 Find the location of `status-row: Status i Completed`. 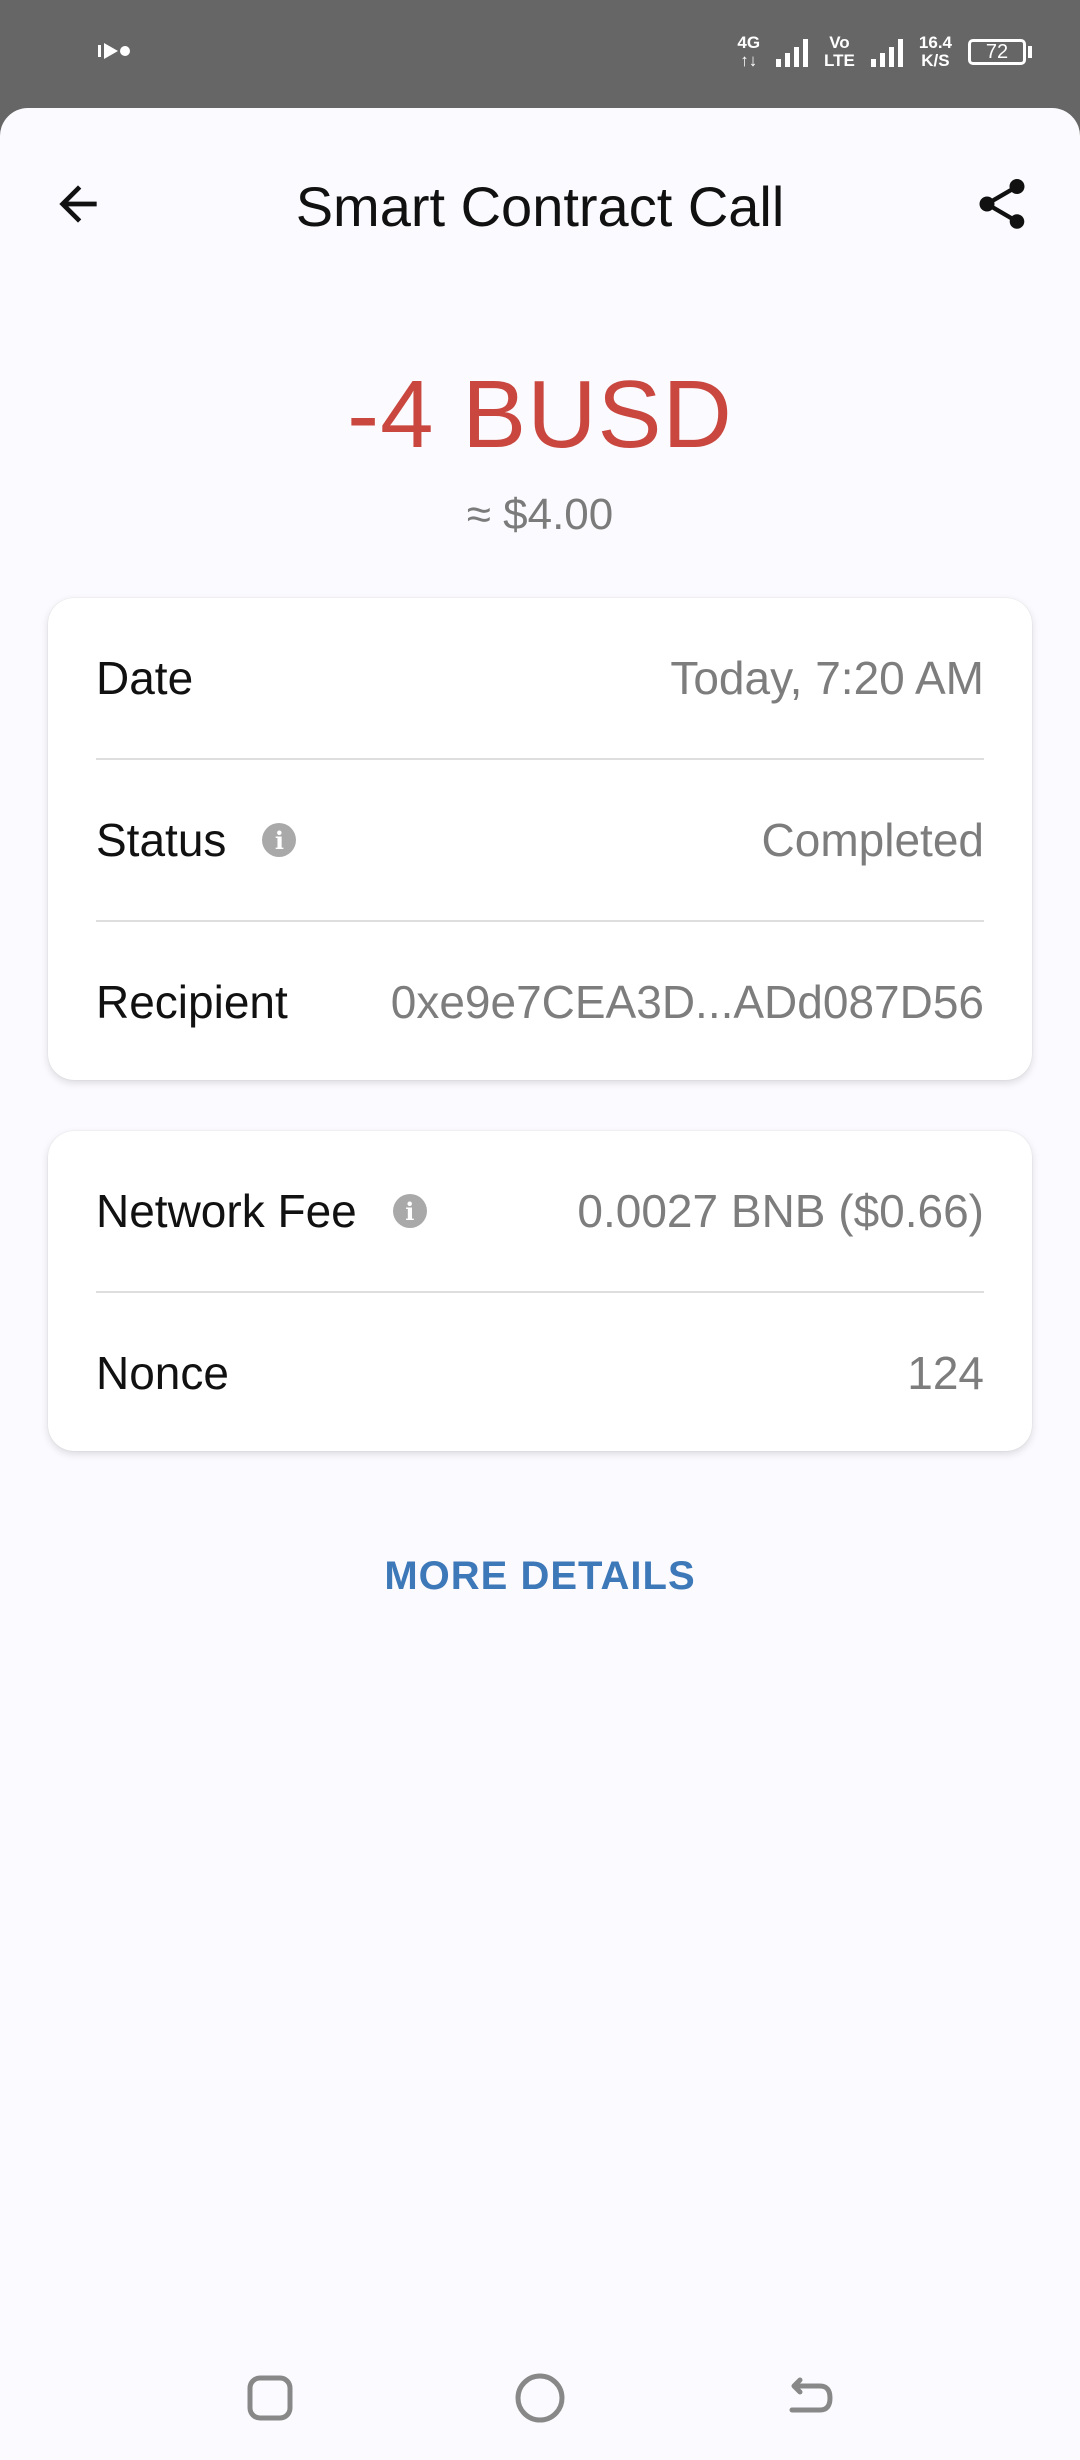

status-row: Status i Completed is located at coordinates (540, 840).